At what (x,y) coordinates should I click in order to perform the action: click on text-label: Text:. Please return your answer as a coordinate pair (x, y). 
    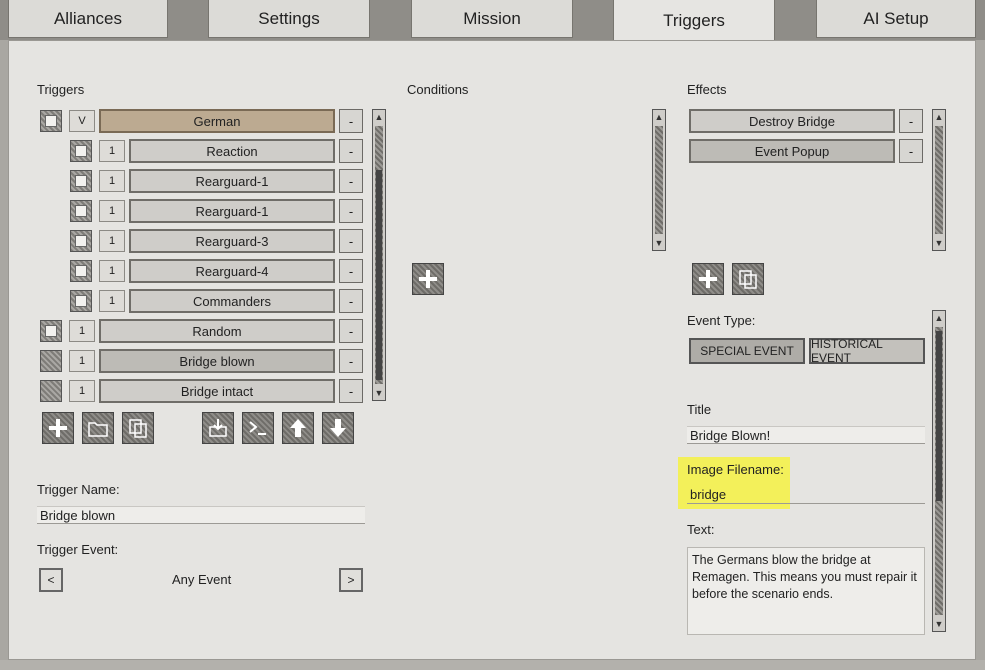
    Looking at the image, I should click on (701, 529).